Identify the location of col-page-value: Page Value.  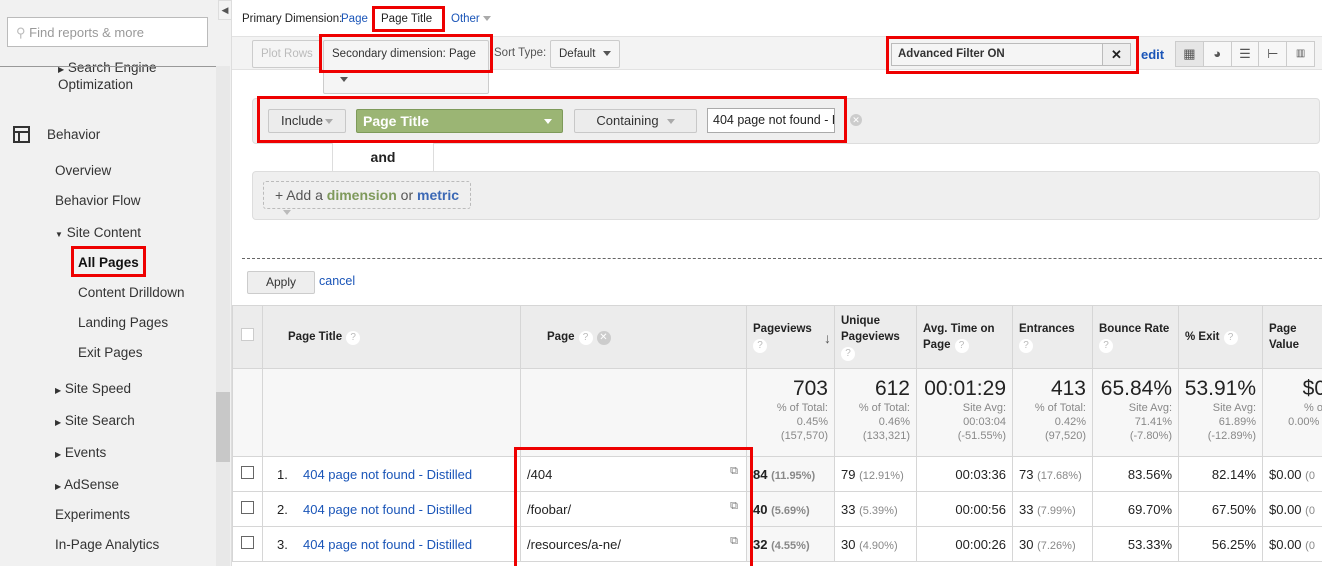
(1292, 337).